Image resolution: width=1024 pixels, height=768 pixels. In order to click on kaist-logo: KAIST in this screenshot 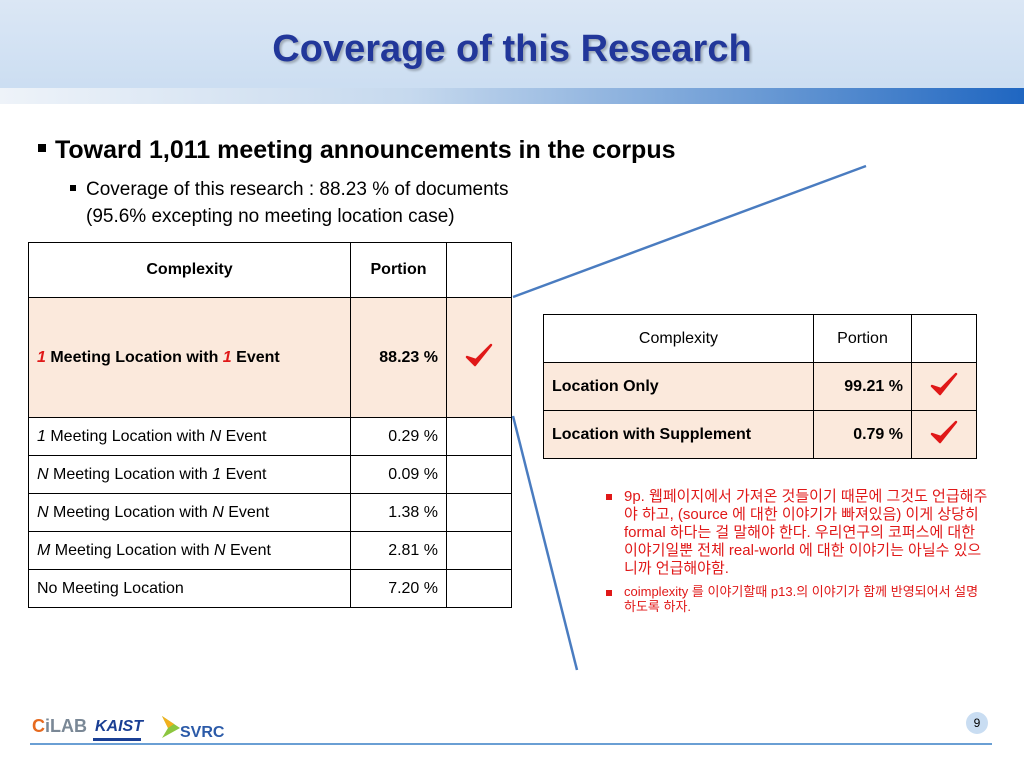, I will do `click(119, 726)`.